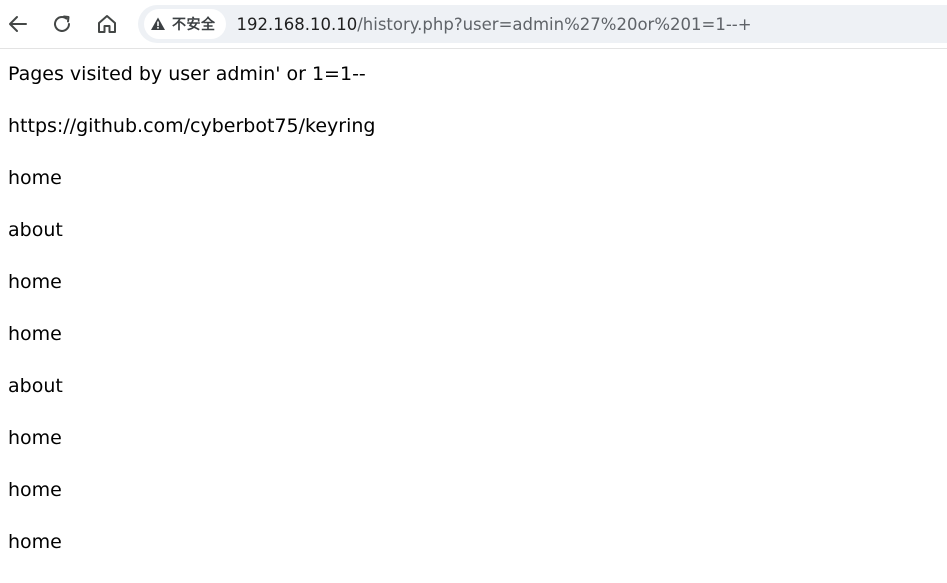 This screenshot has height=583, width=947. I want to click on reload-icon, so click(62, 23).